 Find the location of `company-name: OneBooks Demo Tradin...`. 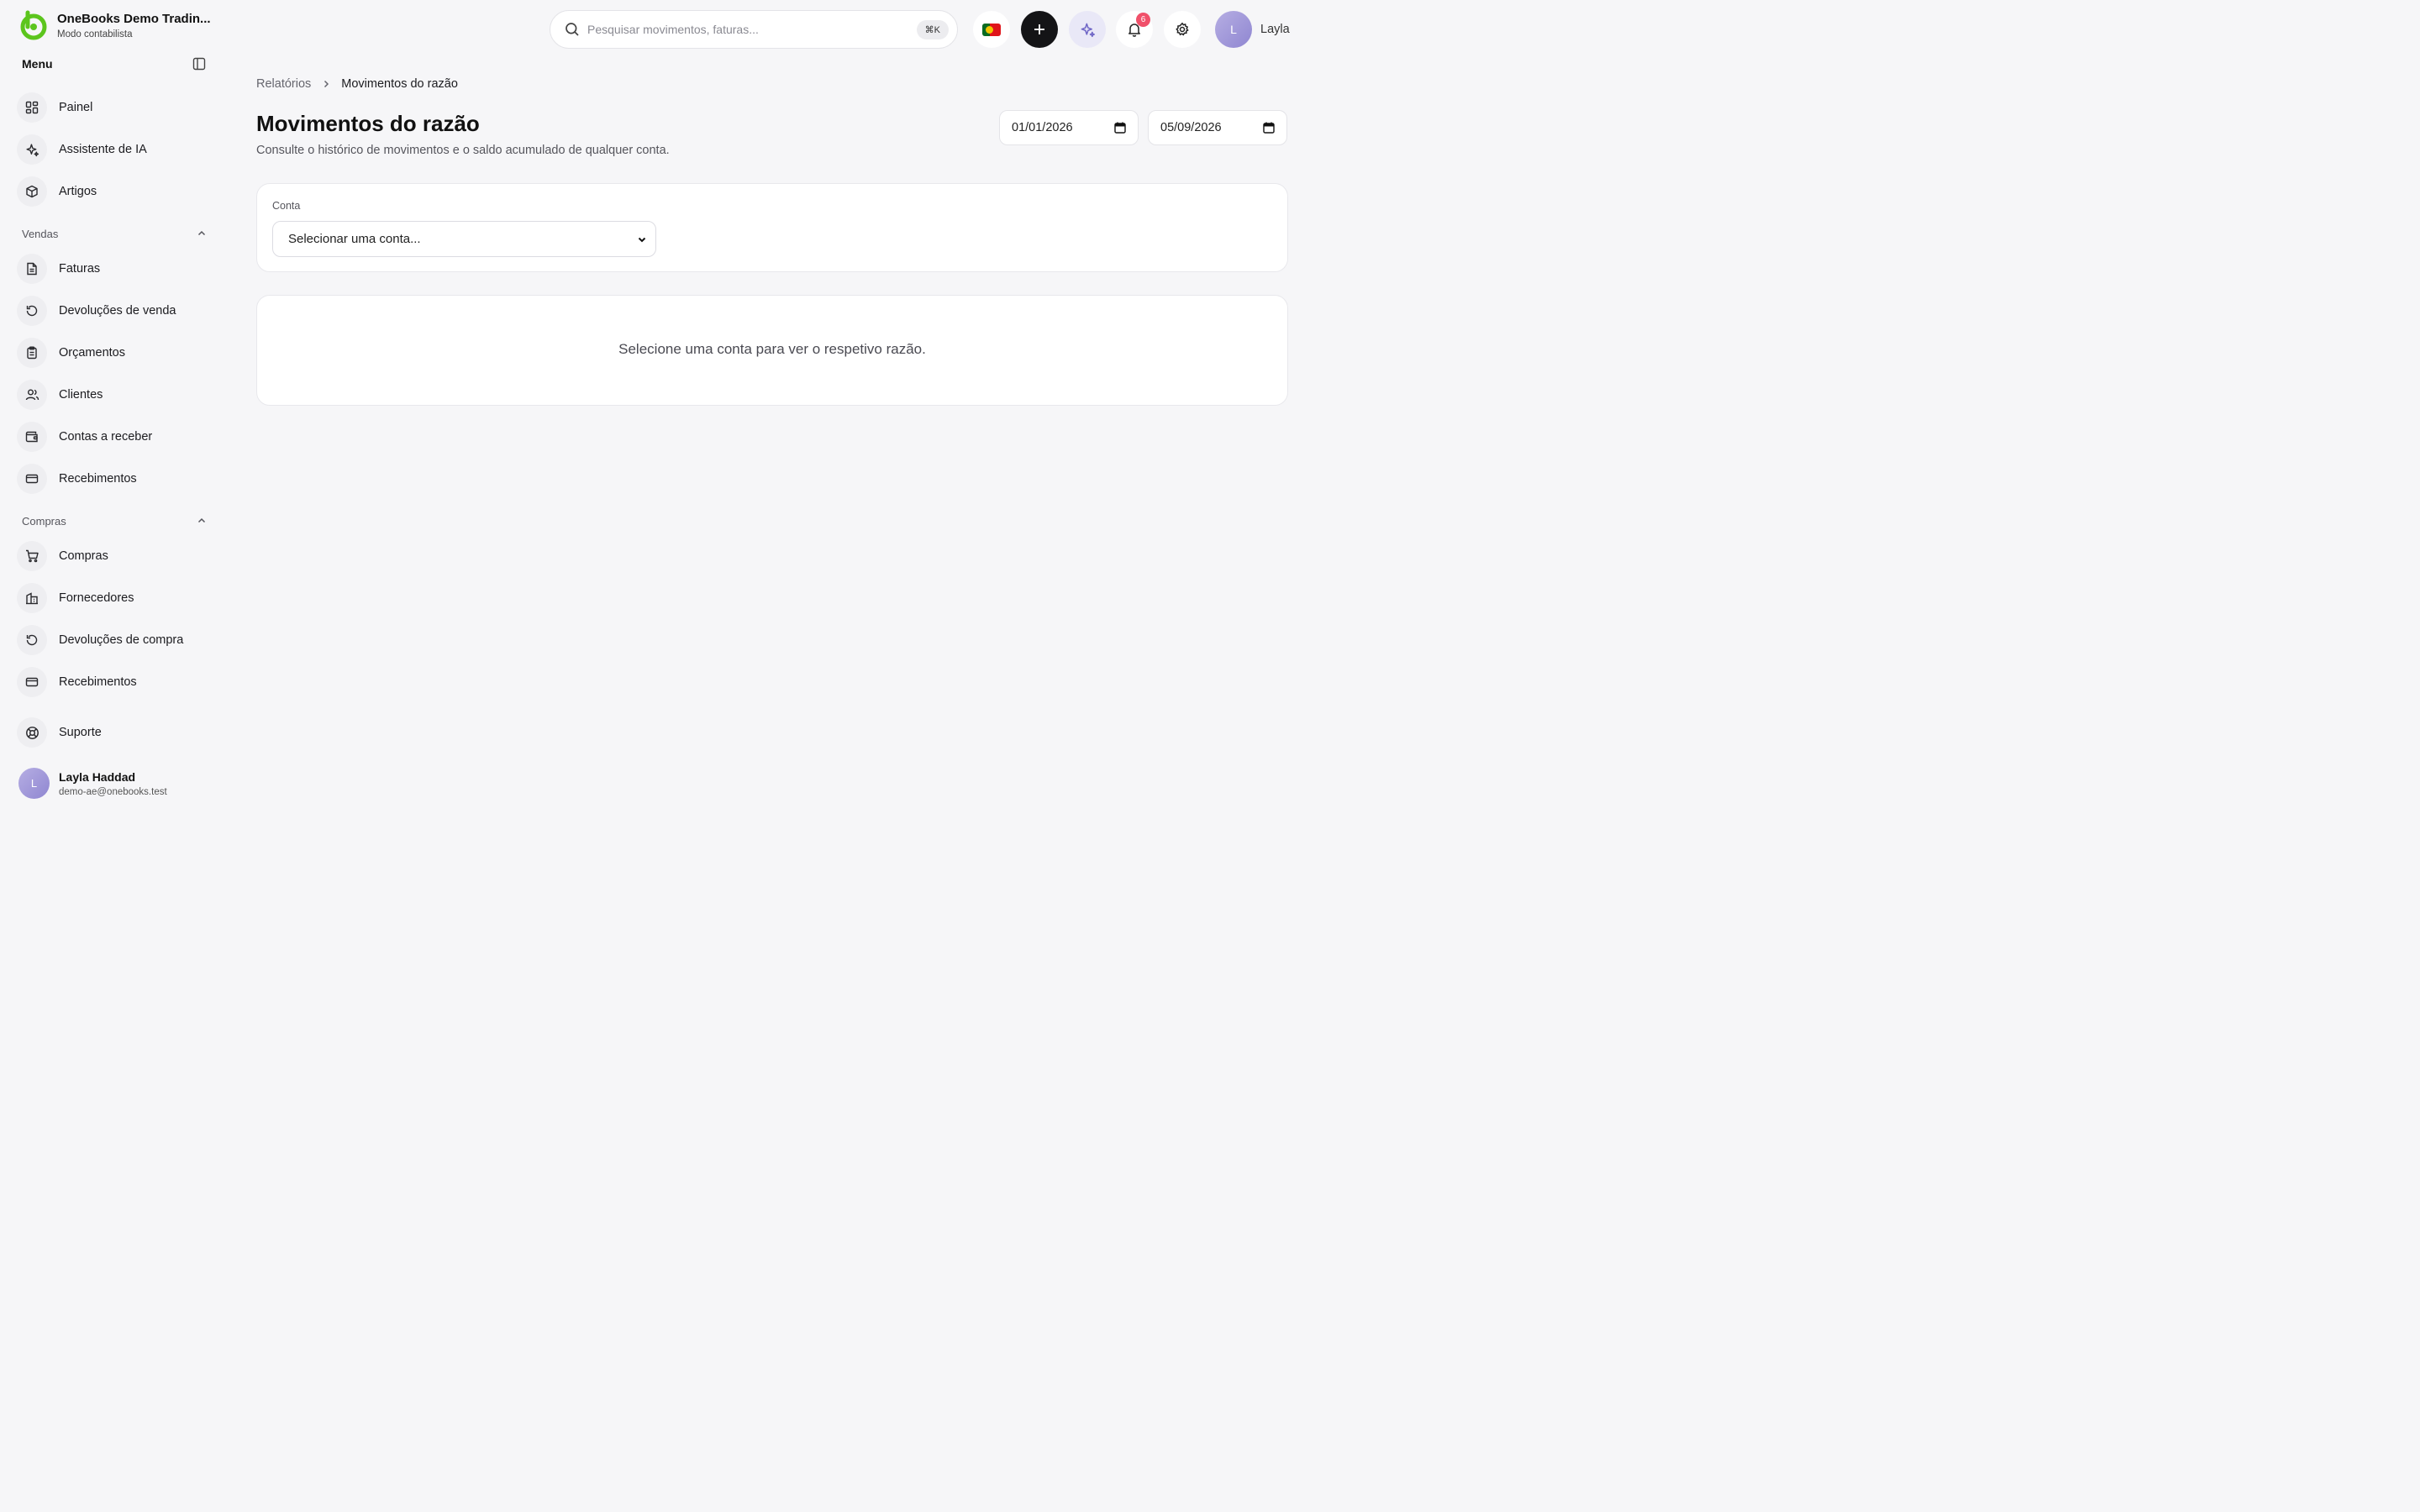

company-name: OneBooks Demo Tradin... is located at coordinates (134, 18).